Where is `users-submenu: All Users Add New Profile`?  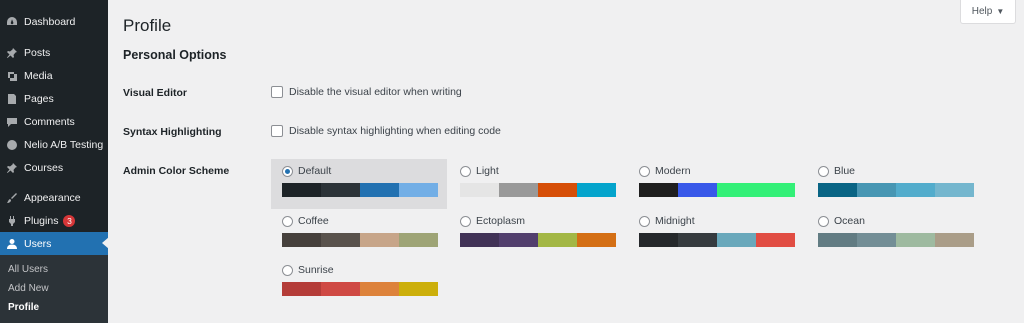
users-submenu: All Users Add New Profile is located at coordinates (54, 289).